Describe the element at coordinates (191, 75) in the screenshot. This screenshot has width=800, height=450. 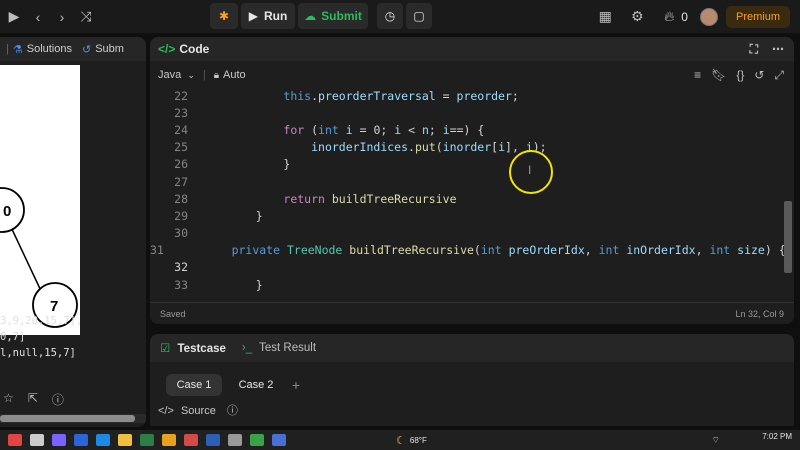
I see `chevron-down-icon: ⌄` at that location.